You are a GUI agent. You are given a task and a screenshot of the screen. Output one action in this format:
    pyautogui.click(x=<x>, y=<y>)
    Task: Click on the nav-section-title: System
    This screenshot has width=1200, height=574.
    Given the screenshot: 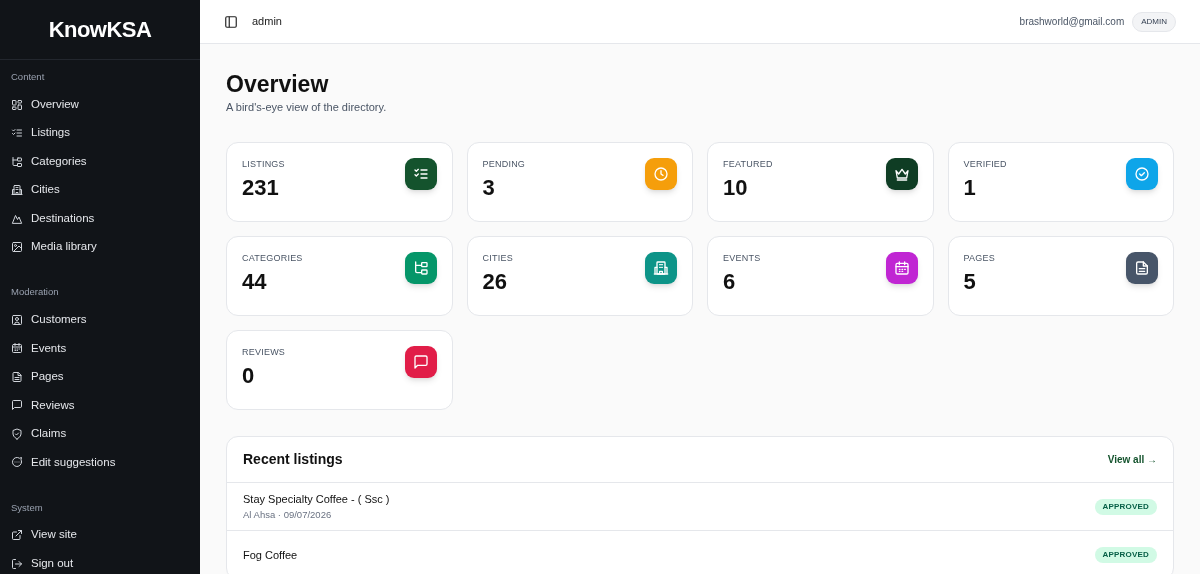 What is the action you would take?
    pyautogui.click(x=27, y=507)
    